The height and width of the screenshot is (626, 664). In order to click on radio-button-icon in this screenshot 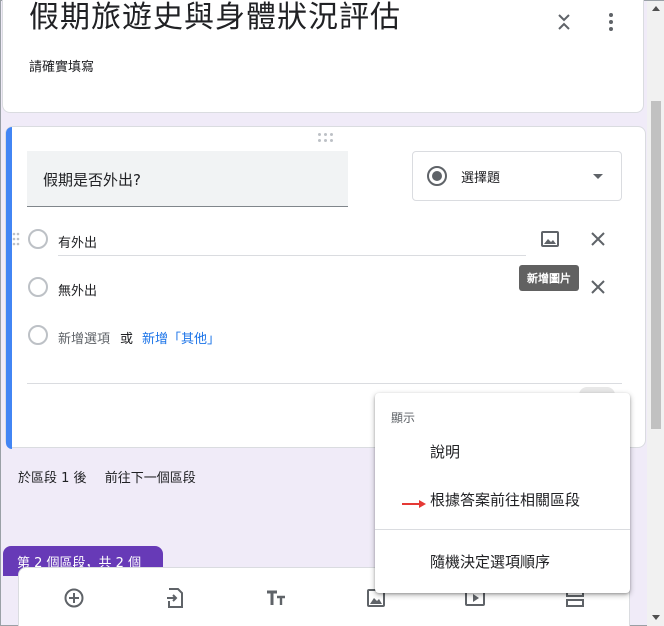, I will do `click(437, 176)`.